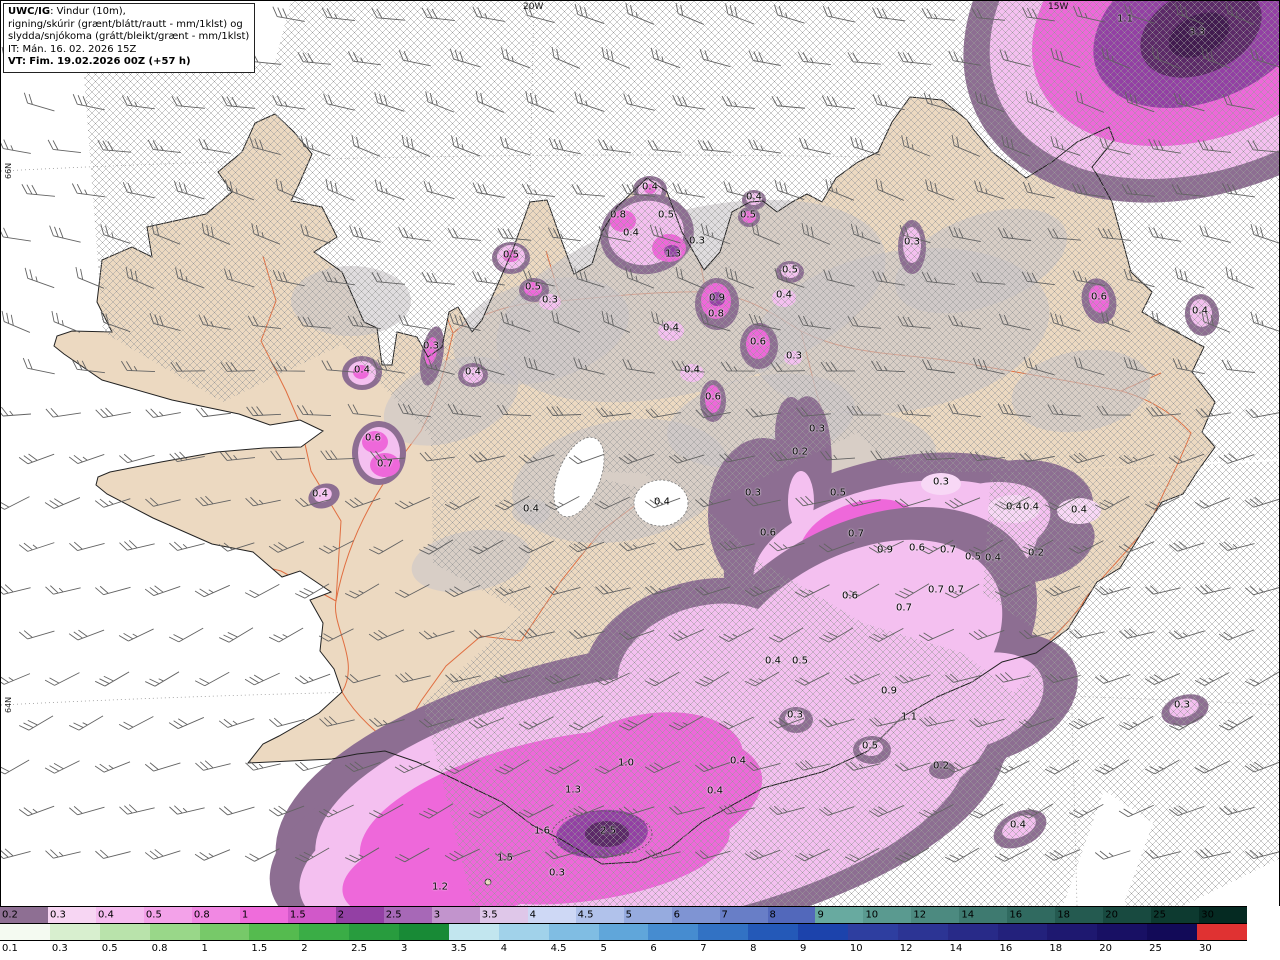 The width and height of the screenshot is (1280, 960). I want to click on sleet-scale-cell: 9, so click(839, 915).